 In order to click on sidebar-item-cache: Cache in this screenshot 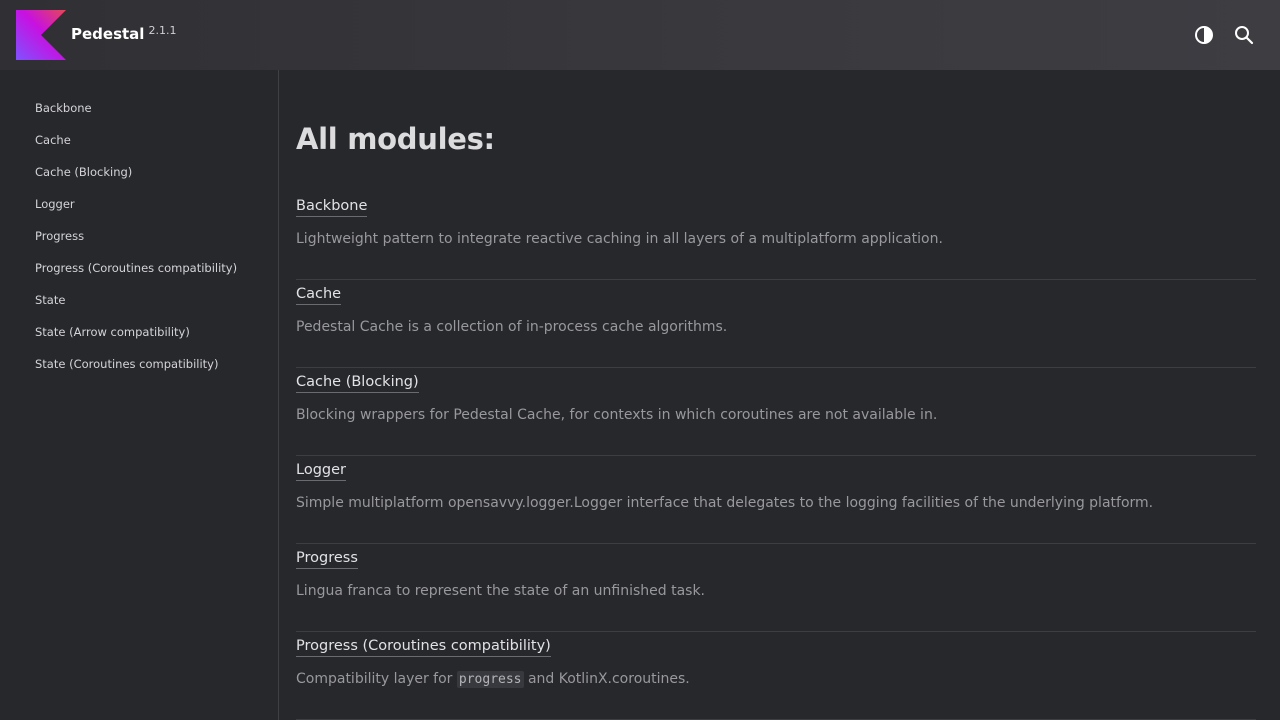, I will do `click(139, 144)`.